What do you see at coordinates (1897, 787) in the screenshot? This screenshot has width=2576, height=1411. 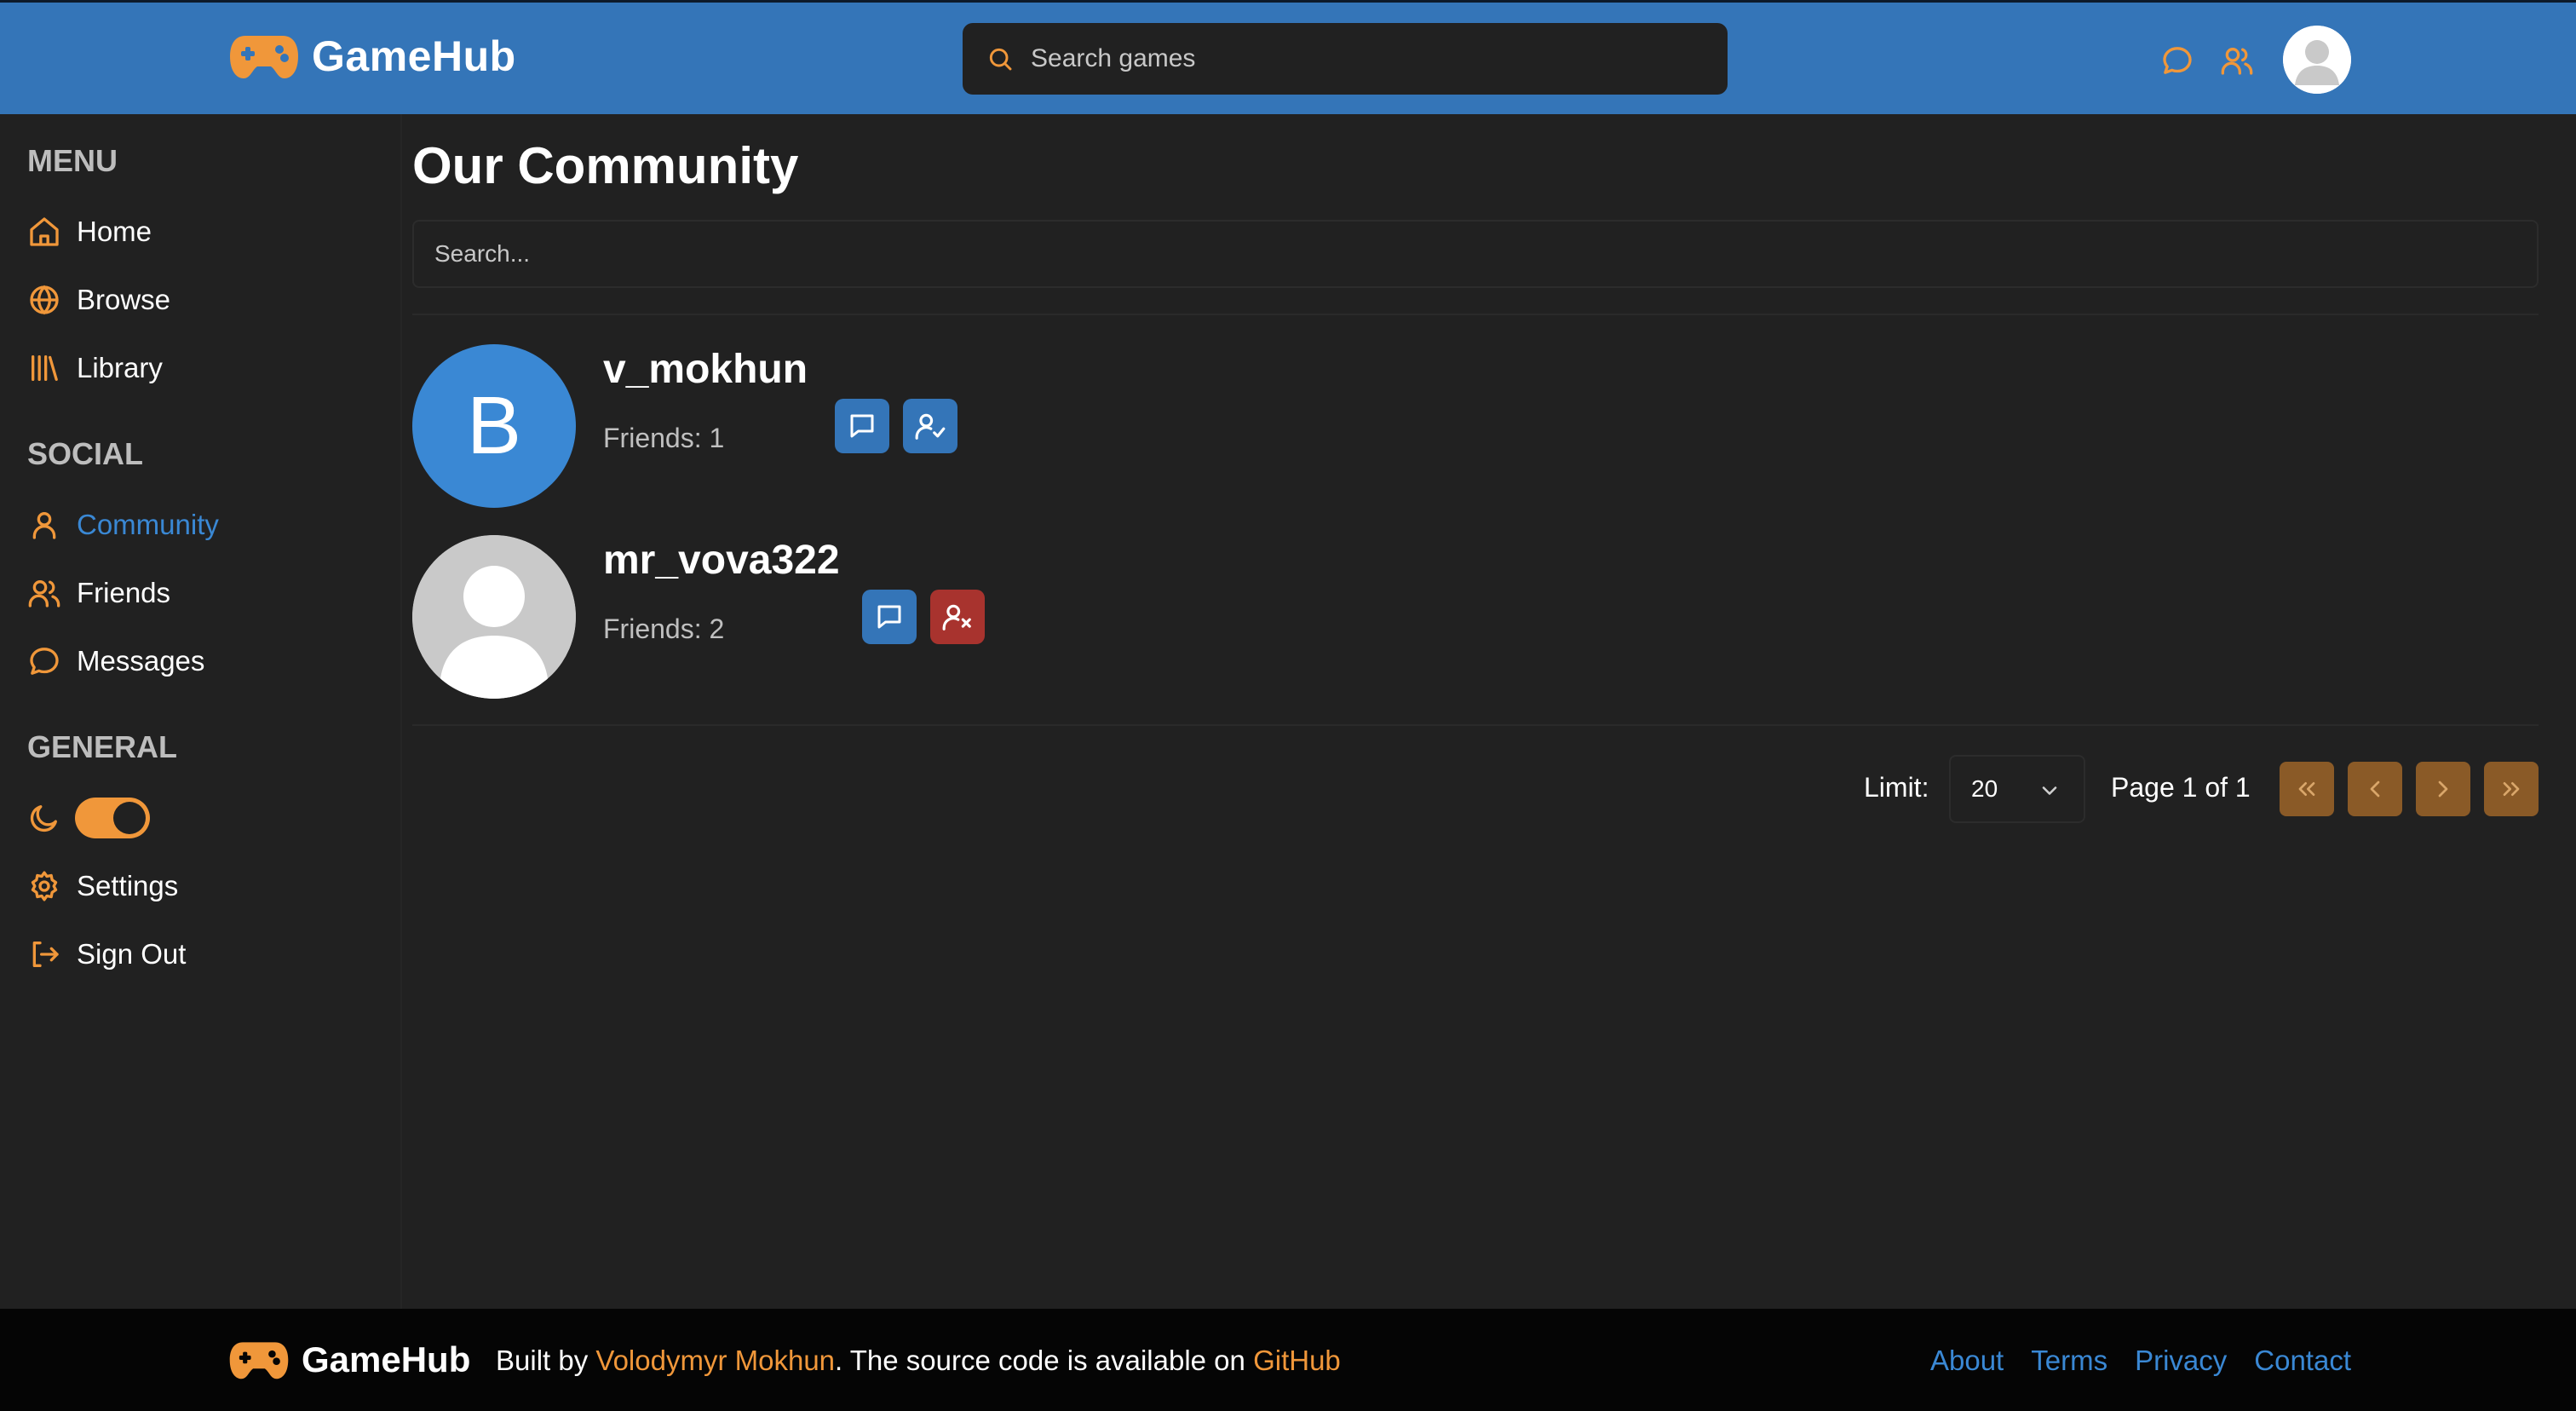 I see `limit-label: Limit:` at bounding box center [1897, 787].